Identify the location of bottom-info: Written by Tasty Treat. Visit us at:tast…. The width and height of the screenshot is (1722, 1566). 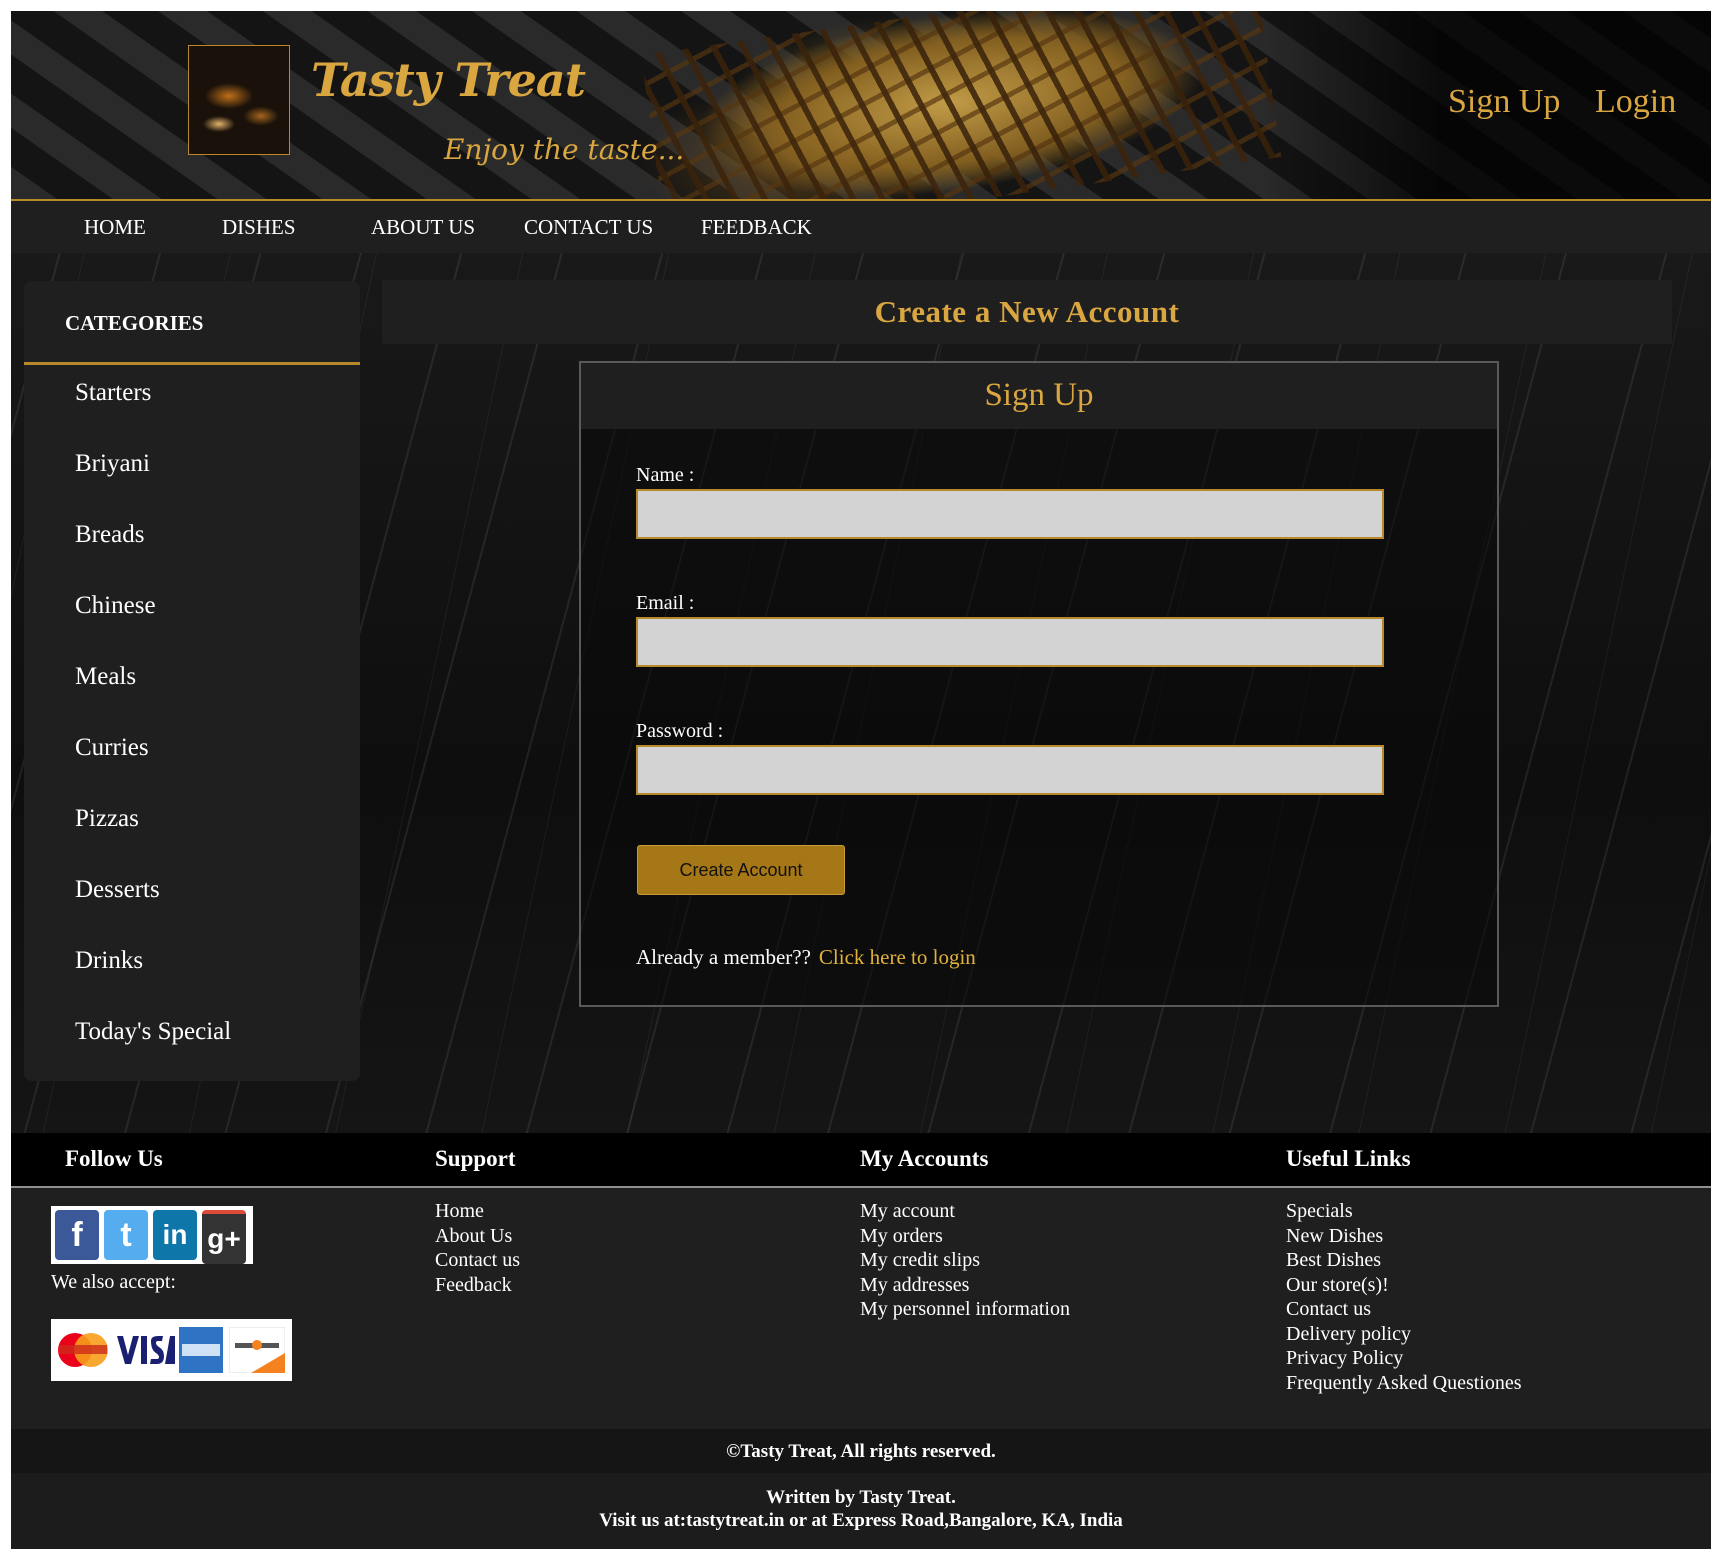
(861, 1511).